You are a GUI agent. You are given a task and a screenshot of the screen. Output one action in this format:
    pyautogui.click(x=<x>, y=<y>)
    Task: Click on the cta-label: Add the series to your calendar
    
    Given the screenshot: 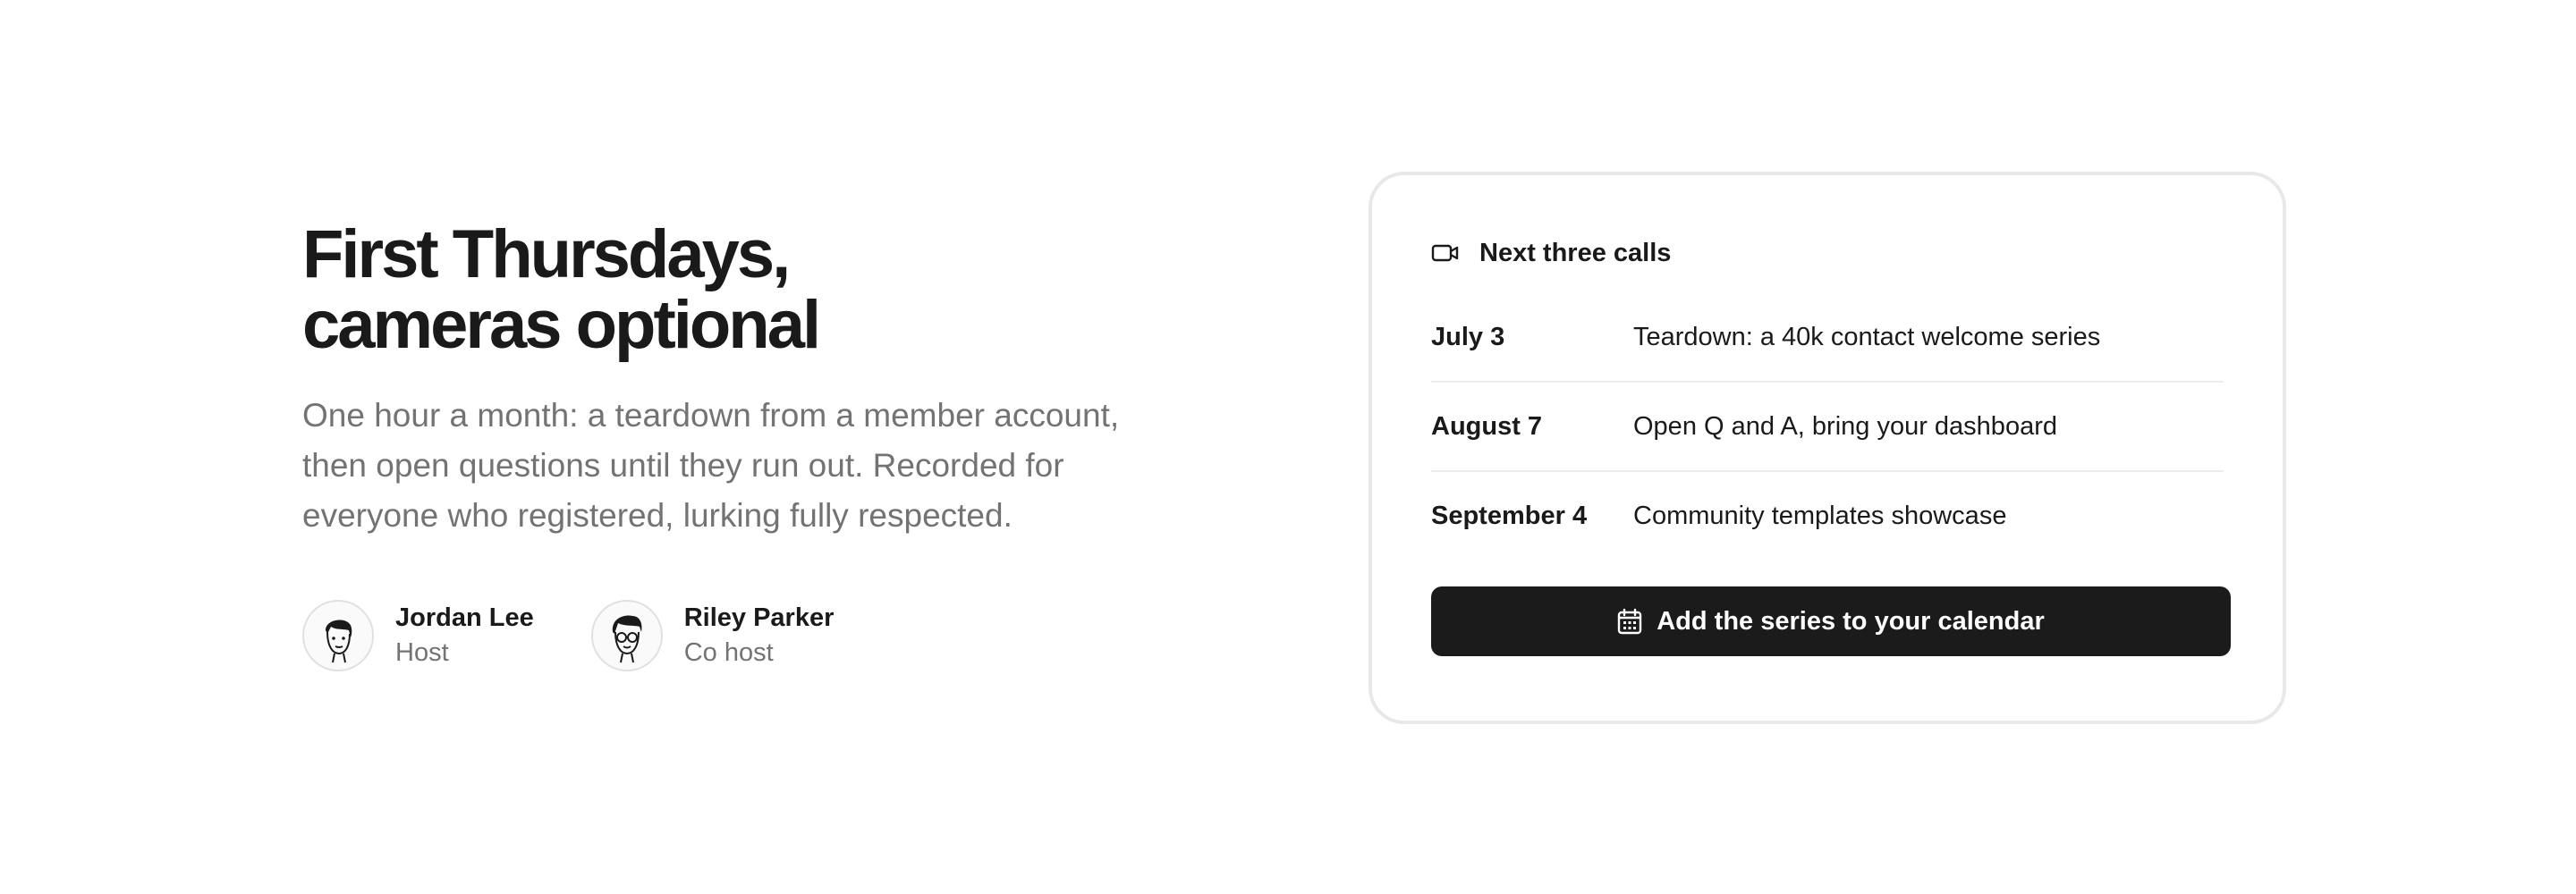 What is the action you would take?
    pyautogui.click(x=1851, y=621)
    